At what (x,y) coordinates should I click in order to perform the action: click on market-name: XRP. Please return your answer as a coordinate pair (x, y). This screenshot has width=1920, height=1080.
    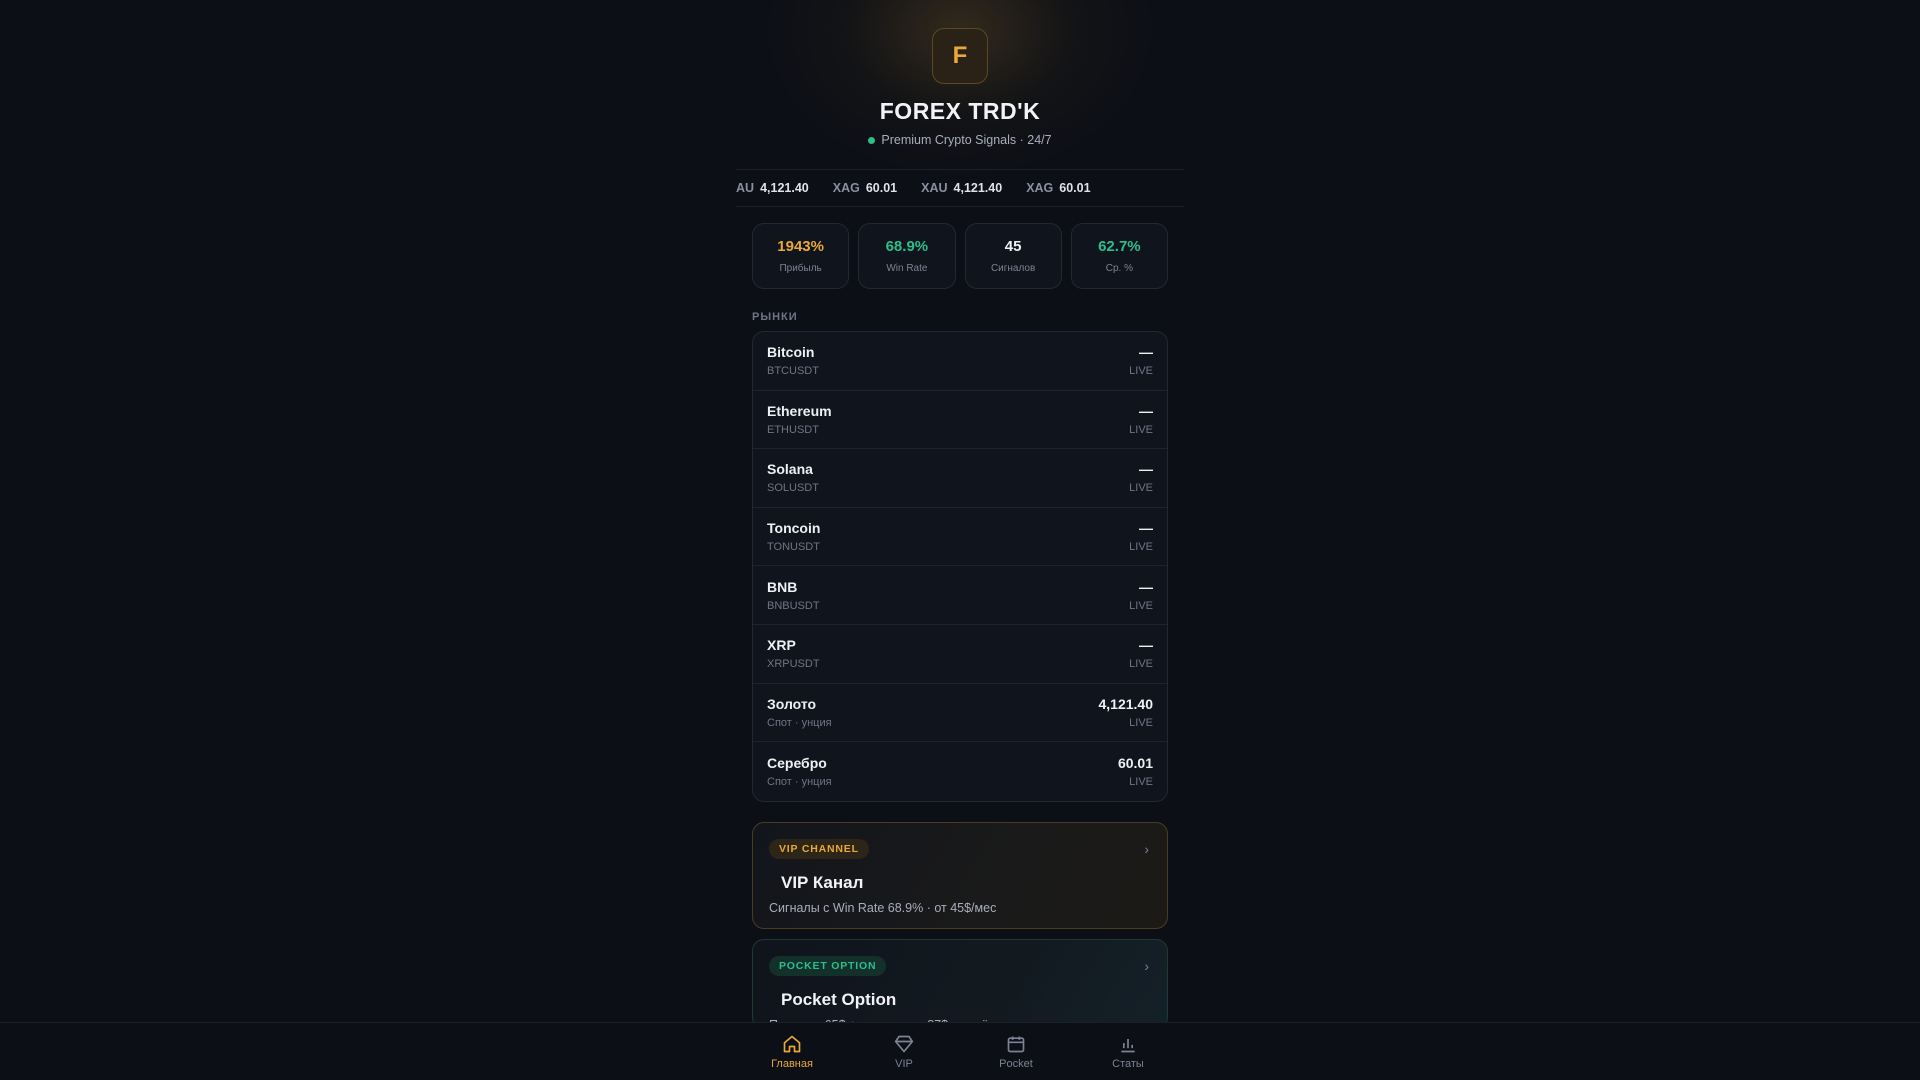
    Looking at the image, I should click on (781, 645).